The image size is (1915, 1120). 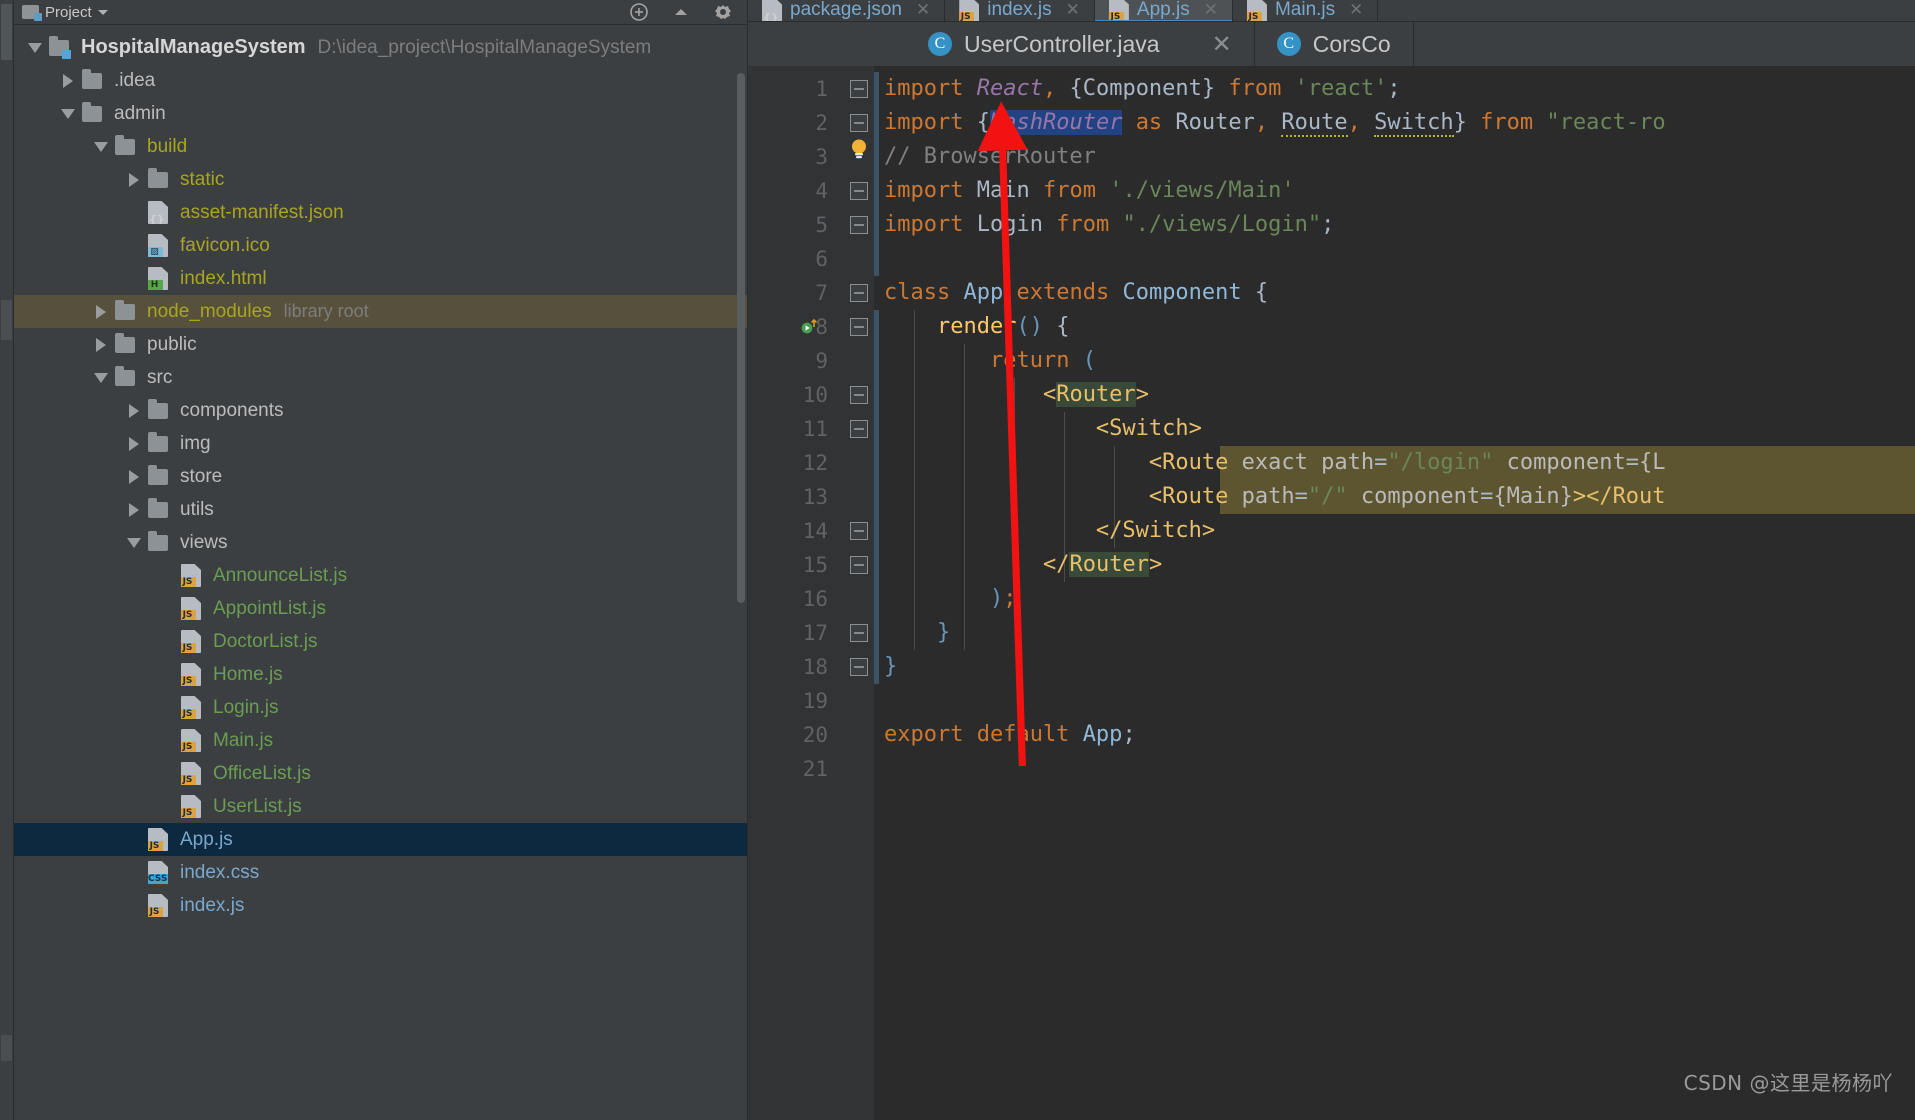 What do you see at coordinates (847, 10) in the screenshot?
I see `editor-tab: {} package.json ✕` at bounding box center [847, 10].